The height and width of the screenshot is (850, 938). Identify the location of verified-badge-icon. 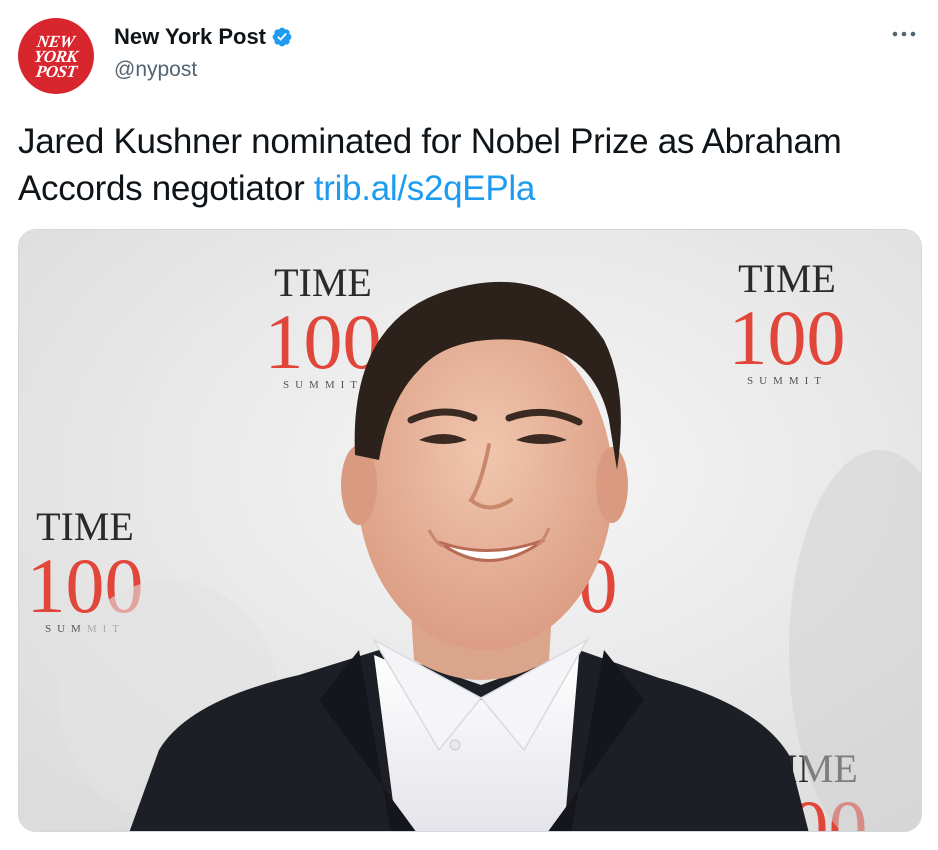
(282, 37).